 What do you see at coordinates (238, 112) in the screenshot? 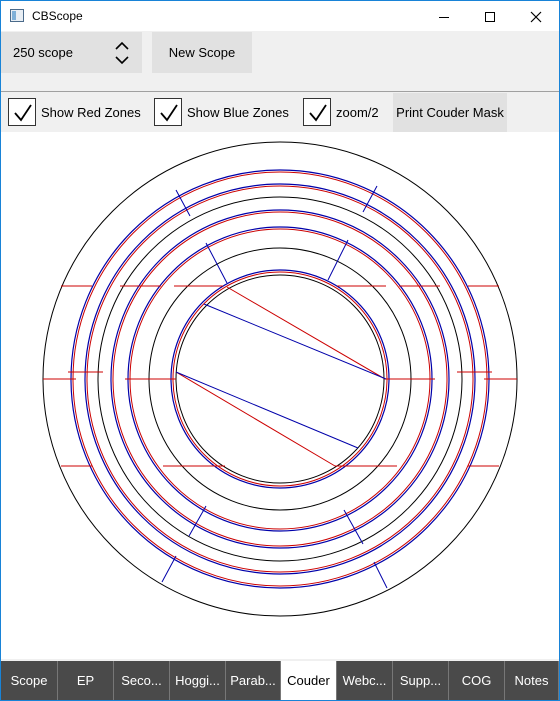
I see `show-blue-zones-label: Show Blue Zones` at bounding box center [238, 112].